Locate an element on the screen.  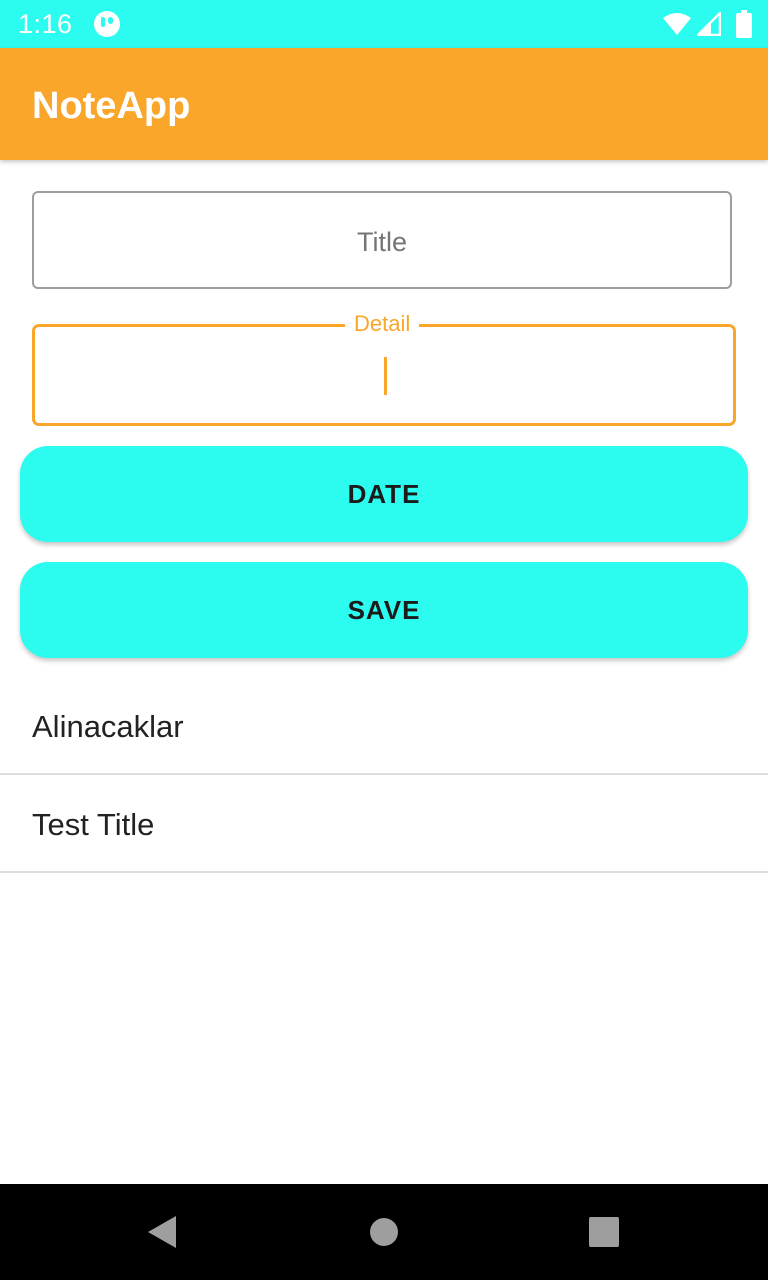
detail-label: Detail is located at coordinates (382, 324).